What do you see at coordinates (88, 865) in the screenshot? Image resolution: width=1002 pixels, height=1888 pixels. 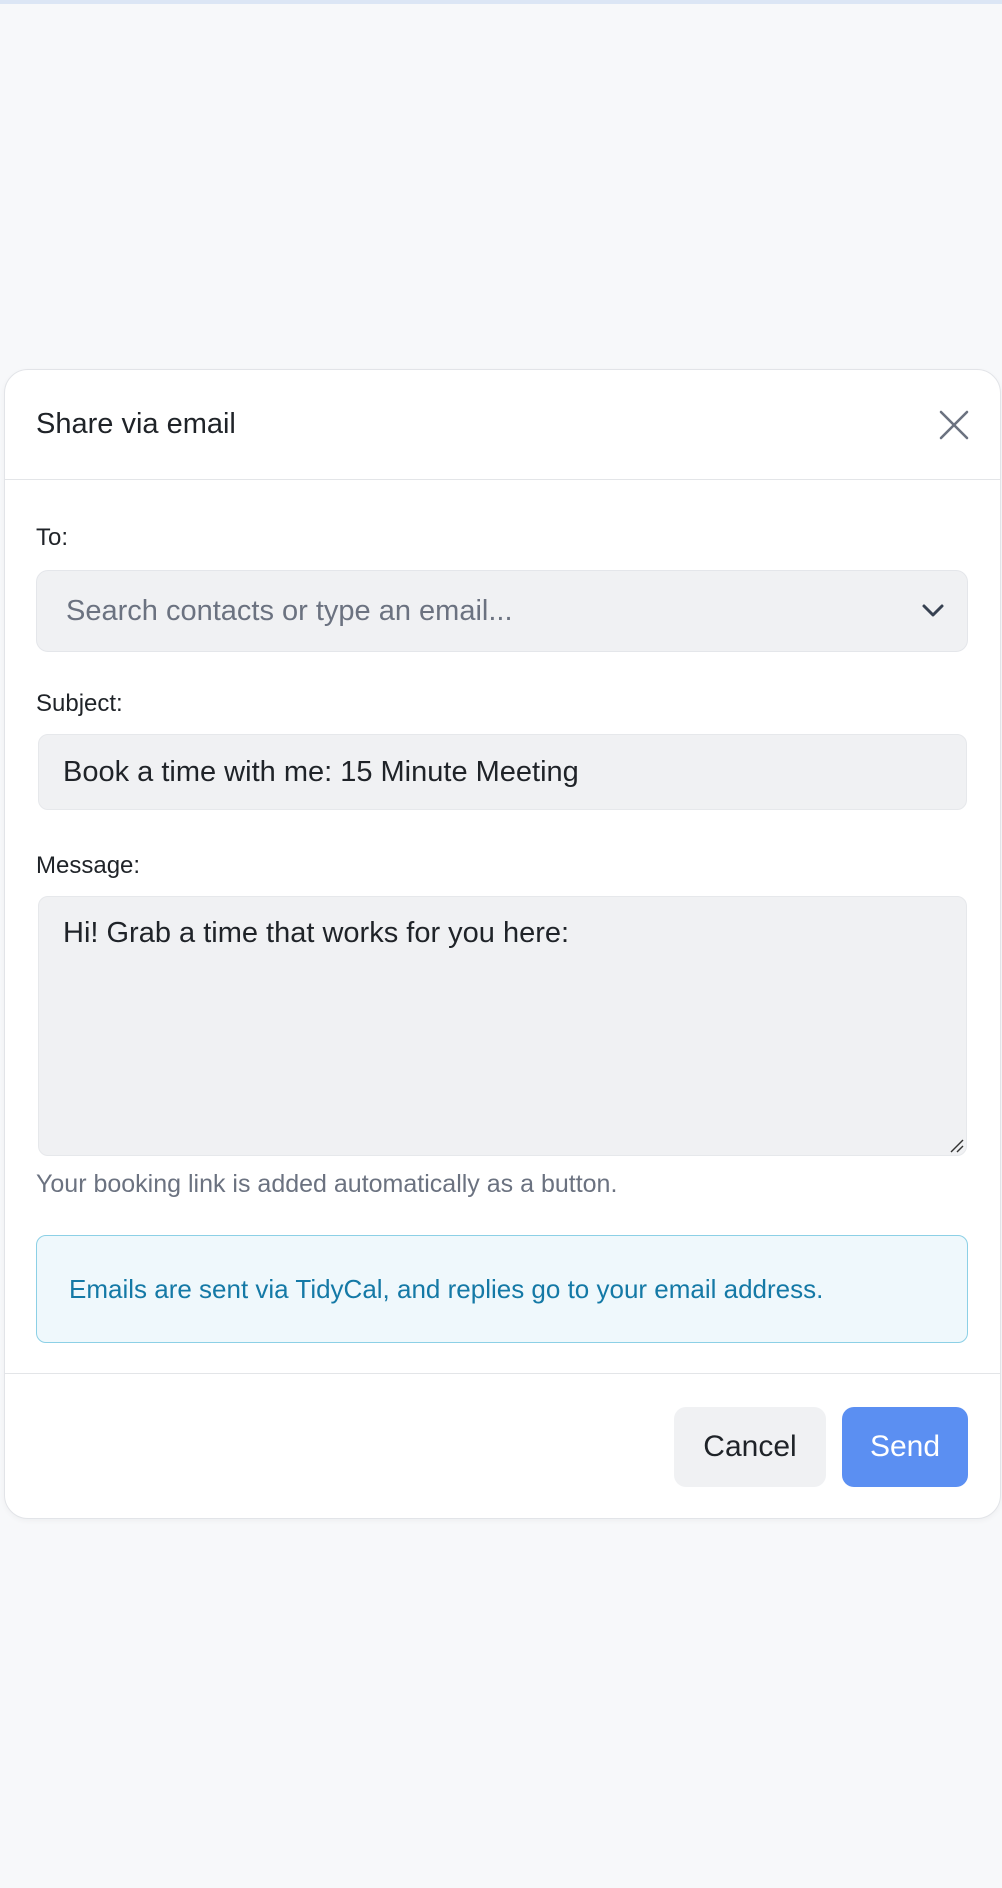 I see `message-label: Message:` at bounding box center [88, 865].